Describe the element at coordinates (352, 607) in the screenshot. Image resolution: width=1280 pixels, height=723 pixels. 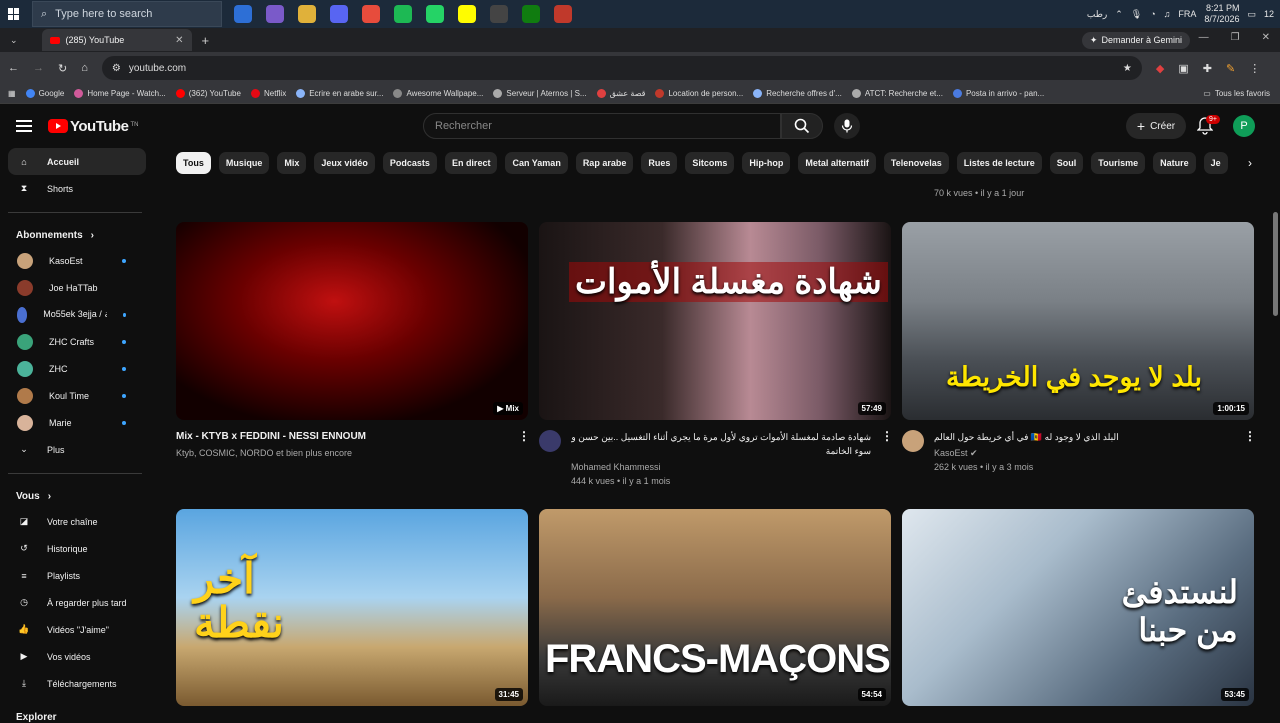
I see `video-card: آخر نقطة 31:45` at that location.